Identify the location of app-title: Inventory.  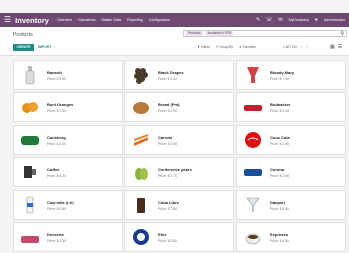
(32, 20).